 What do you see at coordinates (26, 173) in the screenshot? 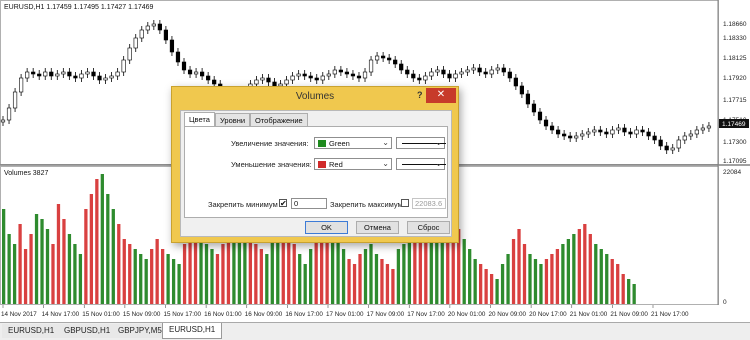
I see `indicator-label: Volumes 3827` at bounding box center [26, 173].